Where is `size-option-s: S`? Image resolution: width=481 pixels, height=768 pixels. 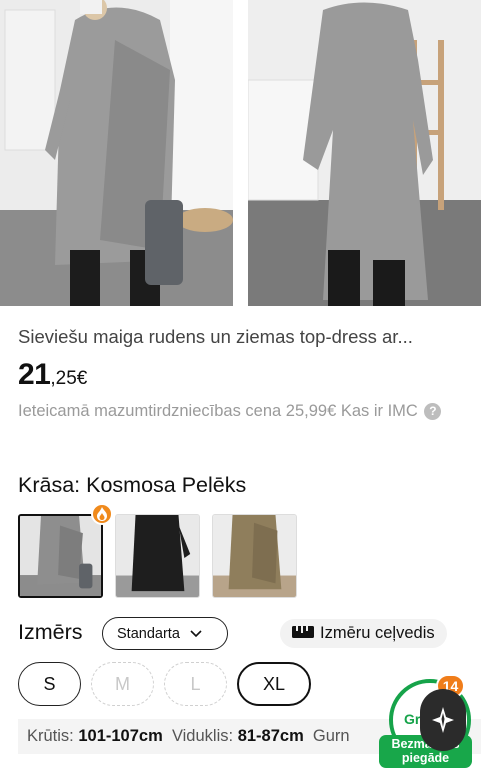
size-option-s: S is located at coordinates (49, 684).